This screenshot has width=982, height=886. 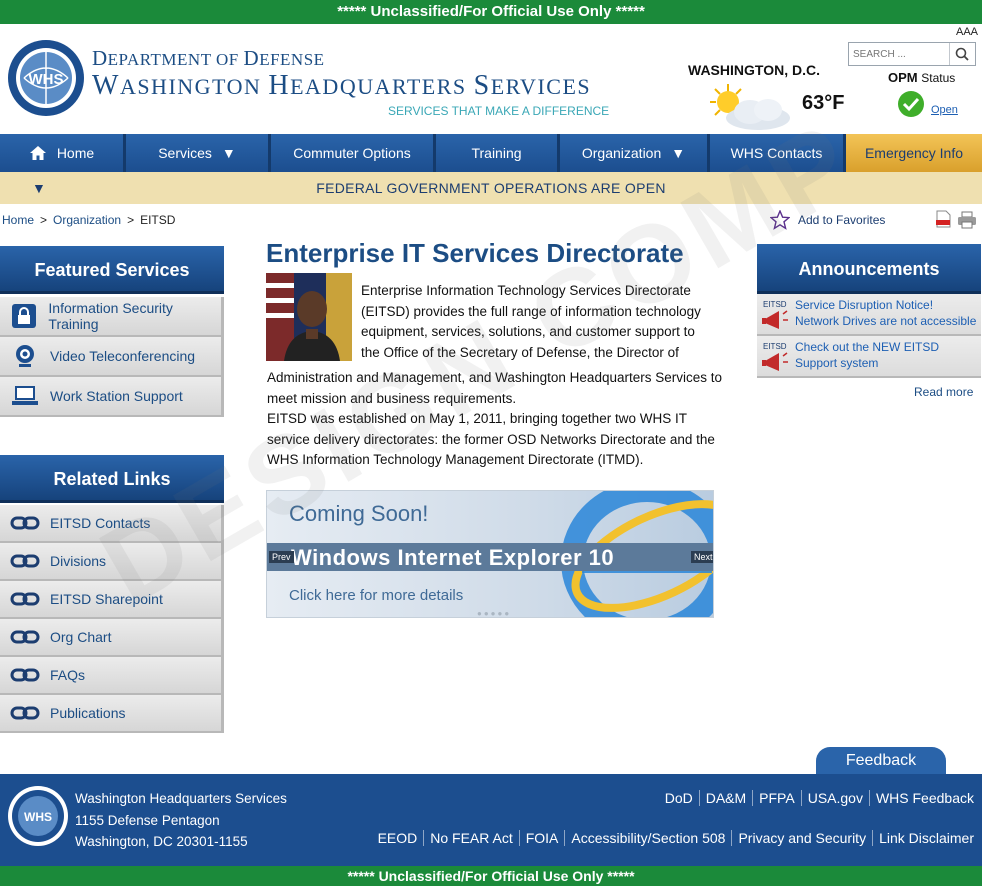 I want to click on nav-item-label: Organization, so click(x=621, y=153).